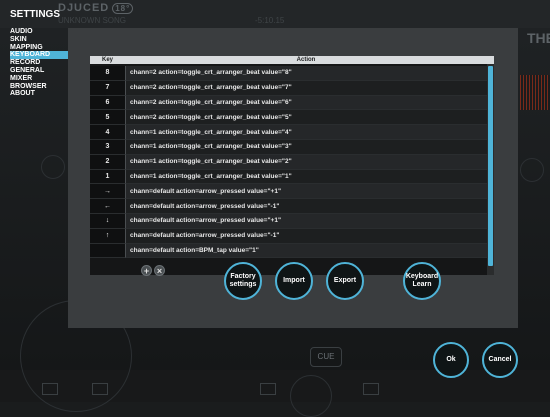  I want to click on app-brand-logo: DJUCED 18°, so click(96, 8).